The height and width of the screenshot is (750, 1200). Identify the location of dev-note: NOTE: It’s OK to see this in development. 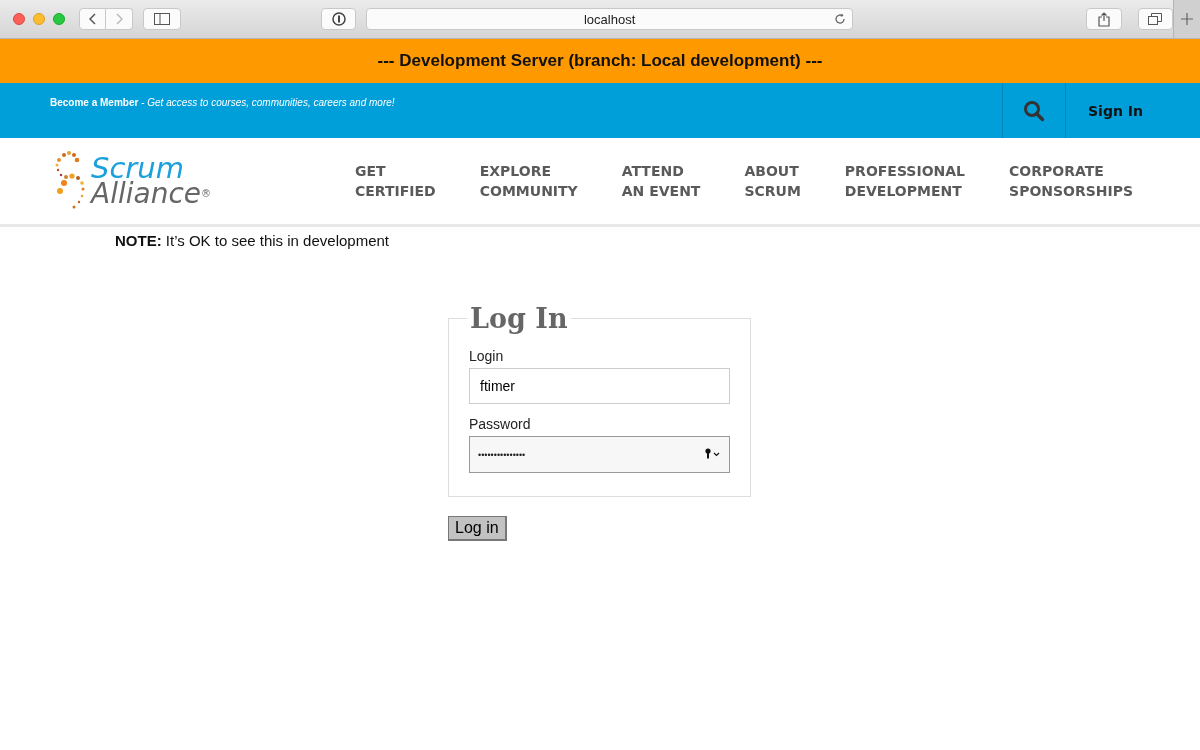
(252, 240).